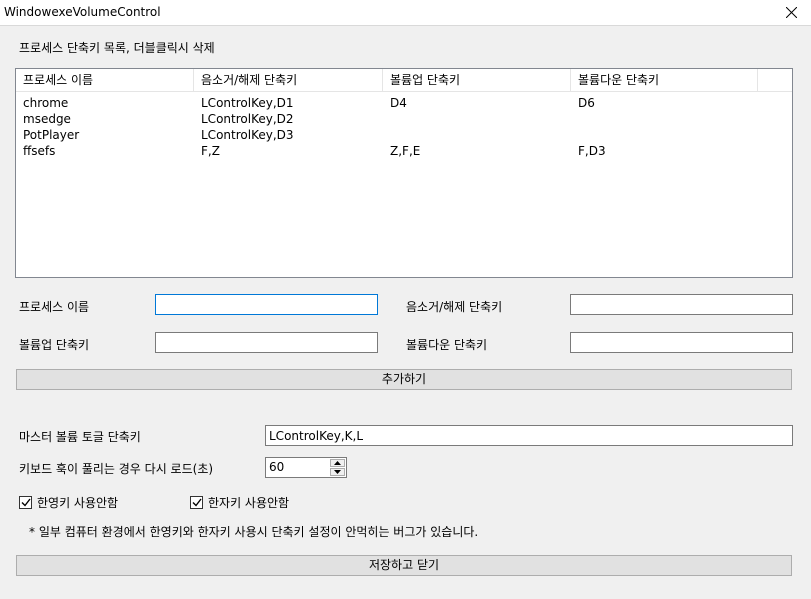 This screenshot has width=811, height=599. What do you see at coordinates (51, 135) in the screenshot?
I see `cell-process: PotPlayer` at bounding box center [51, 135].